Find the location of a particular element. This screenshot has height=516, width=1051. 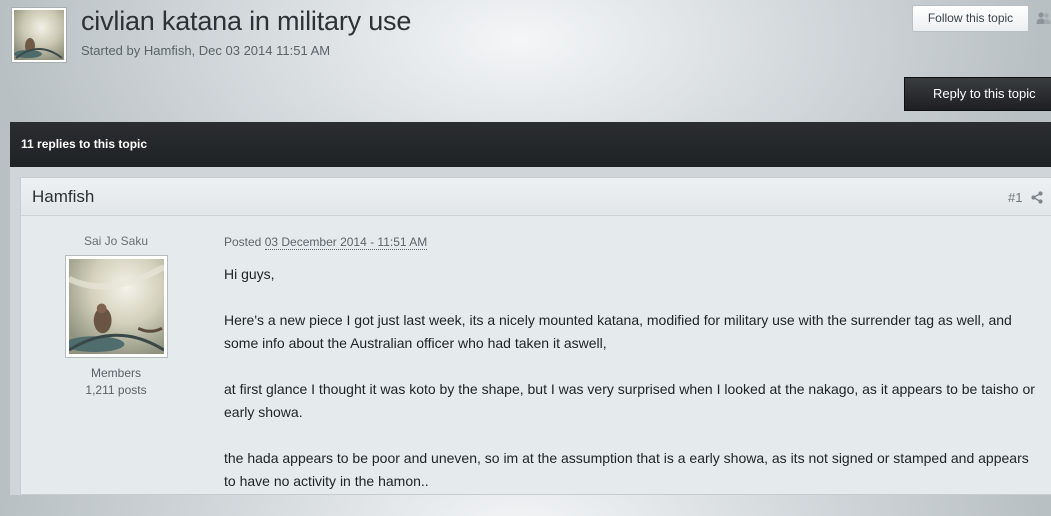

reply-to-topic-button: Reply to this topic is located at coordinates (977, 94).